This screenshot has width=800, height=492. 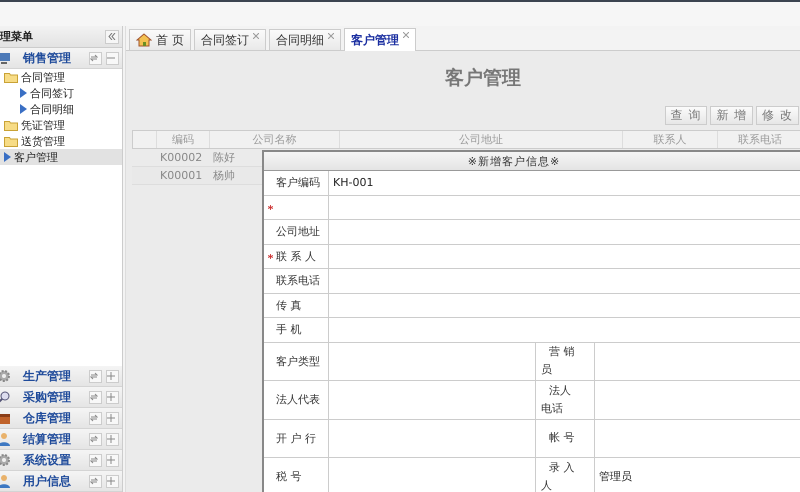 What do you see at coordinates (61, 77) in the screenshot?
I see `tree-item: 合同管理` at bounding box center [61, 77].